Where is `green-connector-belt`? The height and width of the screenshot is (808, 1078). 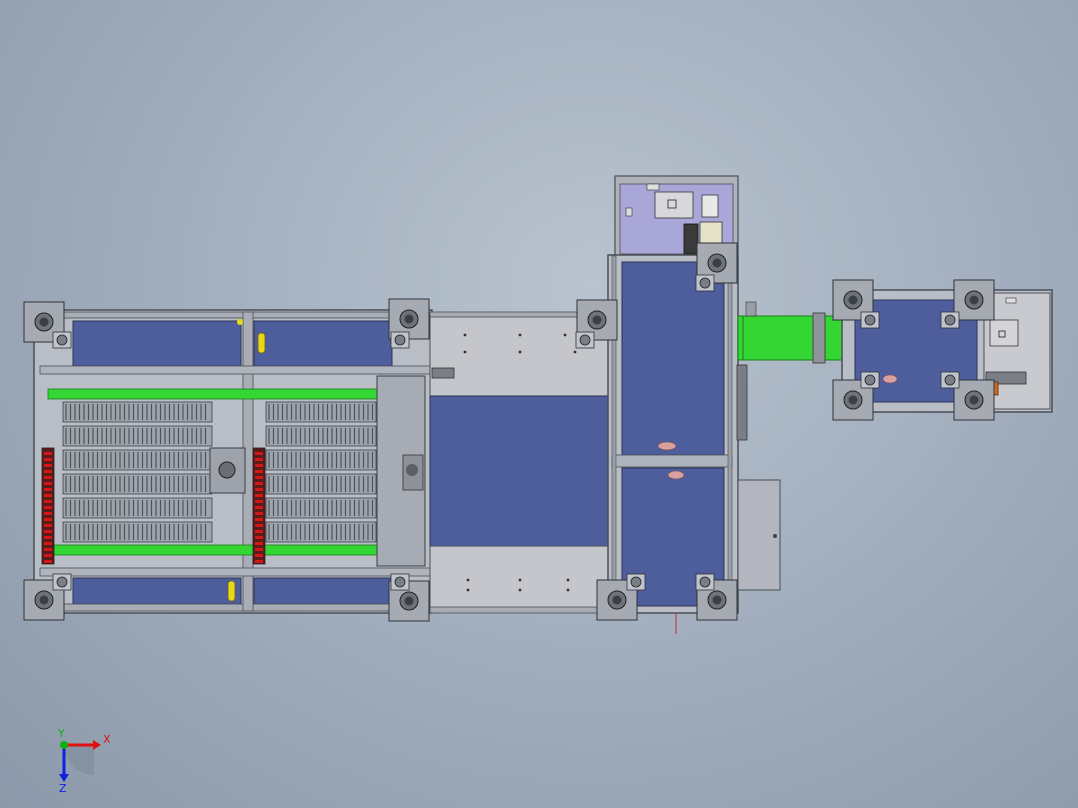
green-connector-belt is located at coordinates (790, 332).